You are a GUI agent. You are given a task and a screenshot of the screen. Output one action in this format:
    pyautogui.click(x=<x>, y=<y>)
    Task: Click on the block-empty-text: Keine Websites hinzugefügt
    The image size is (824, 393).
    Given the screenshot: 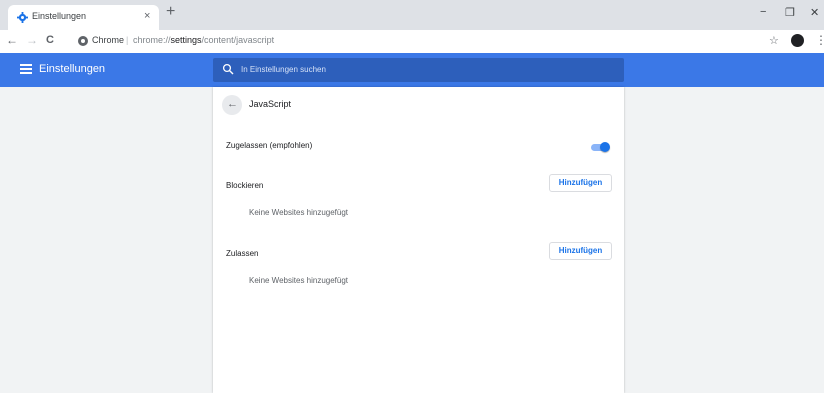 What is the action you would take?
    pyautogui.click(x=299, y=212)
    